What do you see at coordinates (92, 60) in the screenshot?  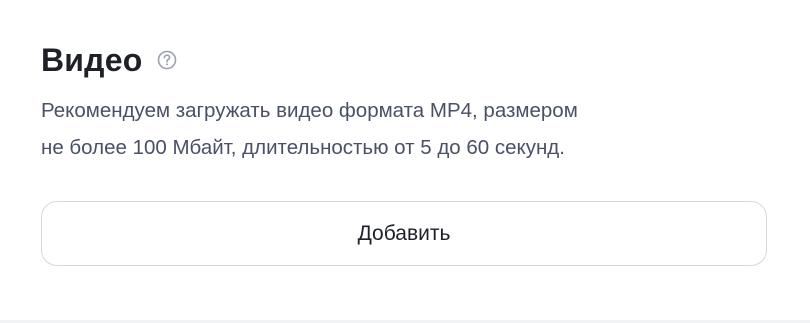 I see `section-title: Видео` at bounding box center [92, 60].